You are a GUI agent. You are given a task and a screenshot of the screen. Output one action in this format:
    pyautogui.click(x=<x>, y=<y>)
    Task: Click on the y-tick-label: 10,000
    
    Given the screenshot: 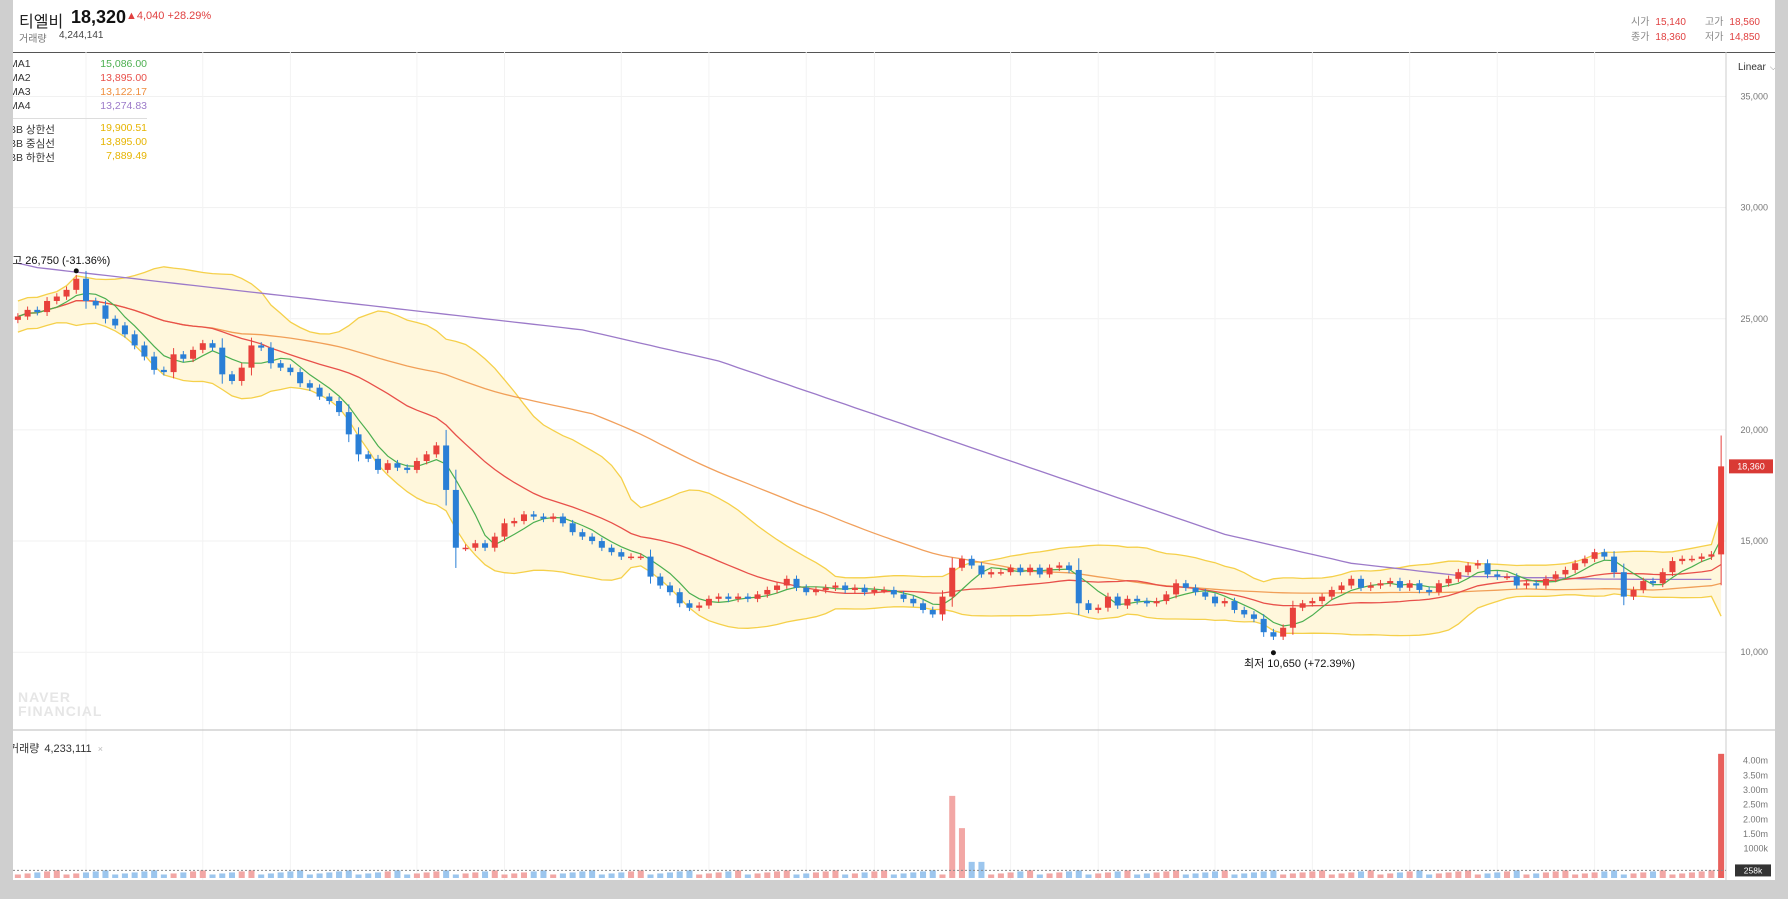 What is the action you would take?
    pyautogui.click(x=1754, y=652)
    